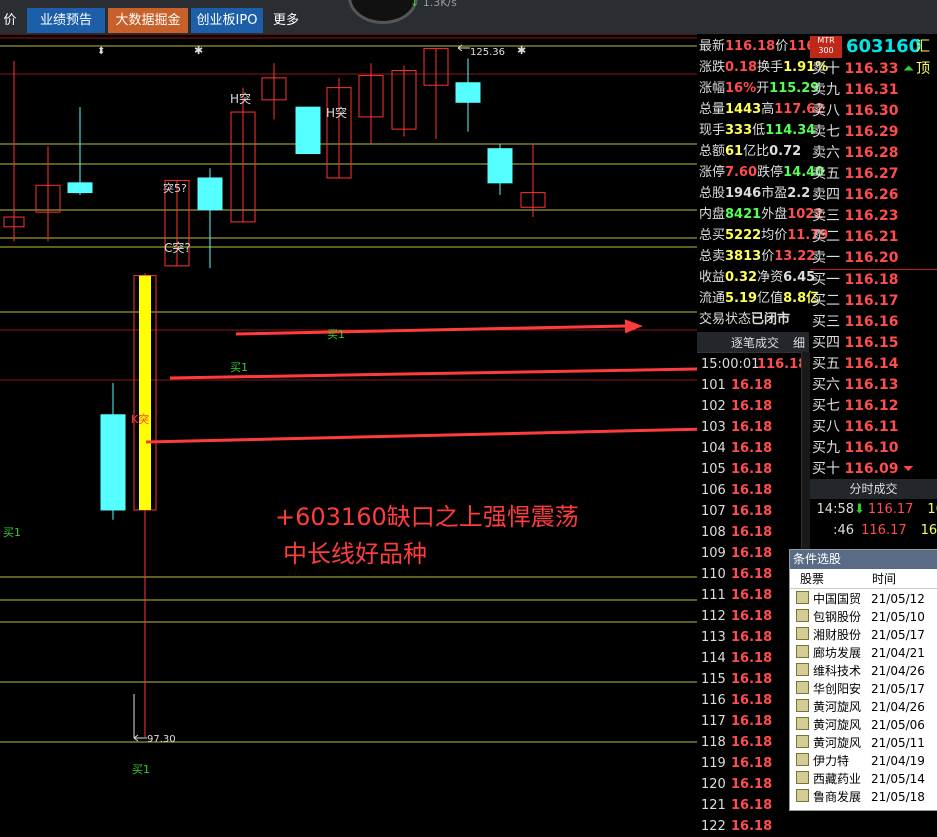 The image size is (937, 837). What do you see at coordinates (898, 743) in the screenshot?
I see `picker-date: 21/05/11` at bounding box center [898, 743].